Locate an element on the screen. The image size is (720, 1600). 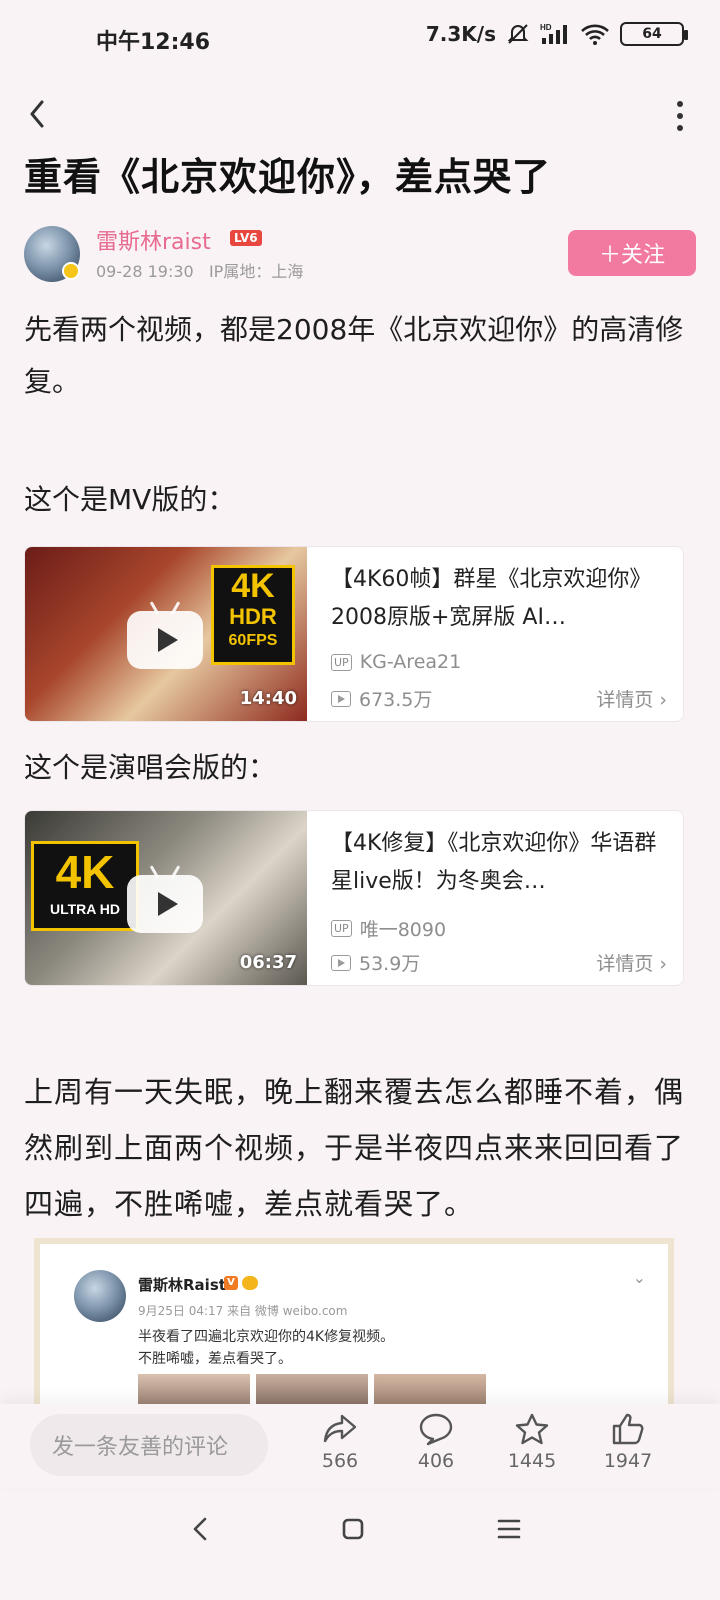
4k-ultra-hd-badge: 4K ULTRA HD is located at coordinates (85, 886).